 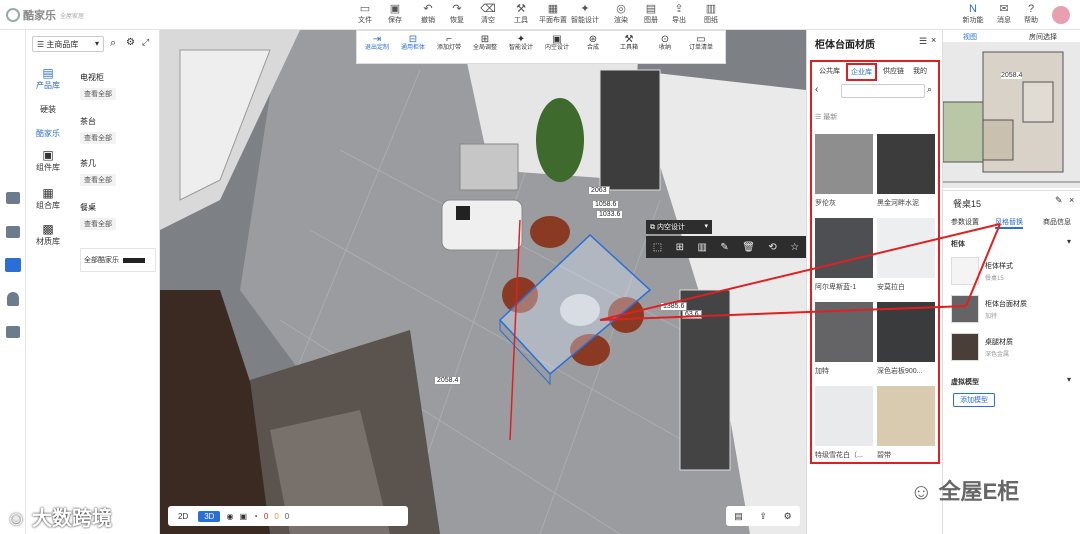 What do you see at coordinates (521, 44) in the screenshot?
I see `subtool-button: ✦ 智能设计` at bounding box center [521, 44].